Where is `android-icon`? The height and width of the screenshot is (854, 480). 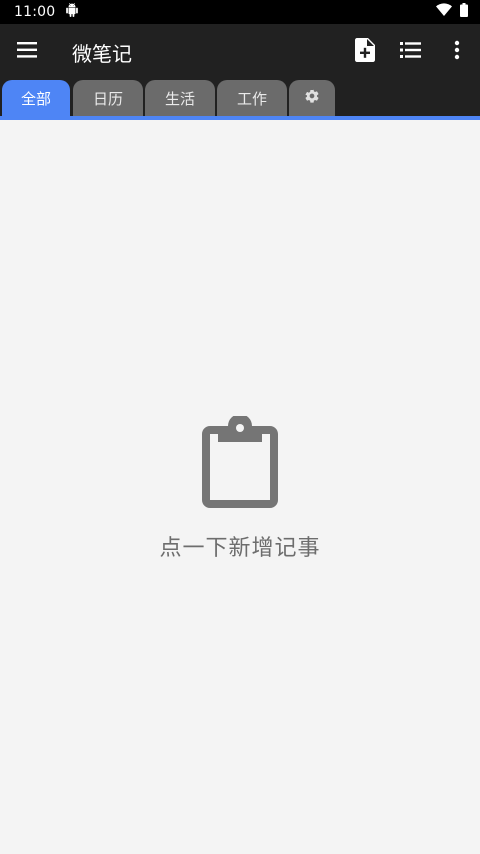
android-icon is located at coordinates (72, 12).